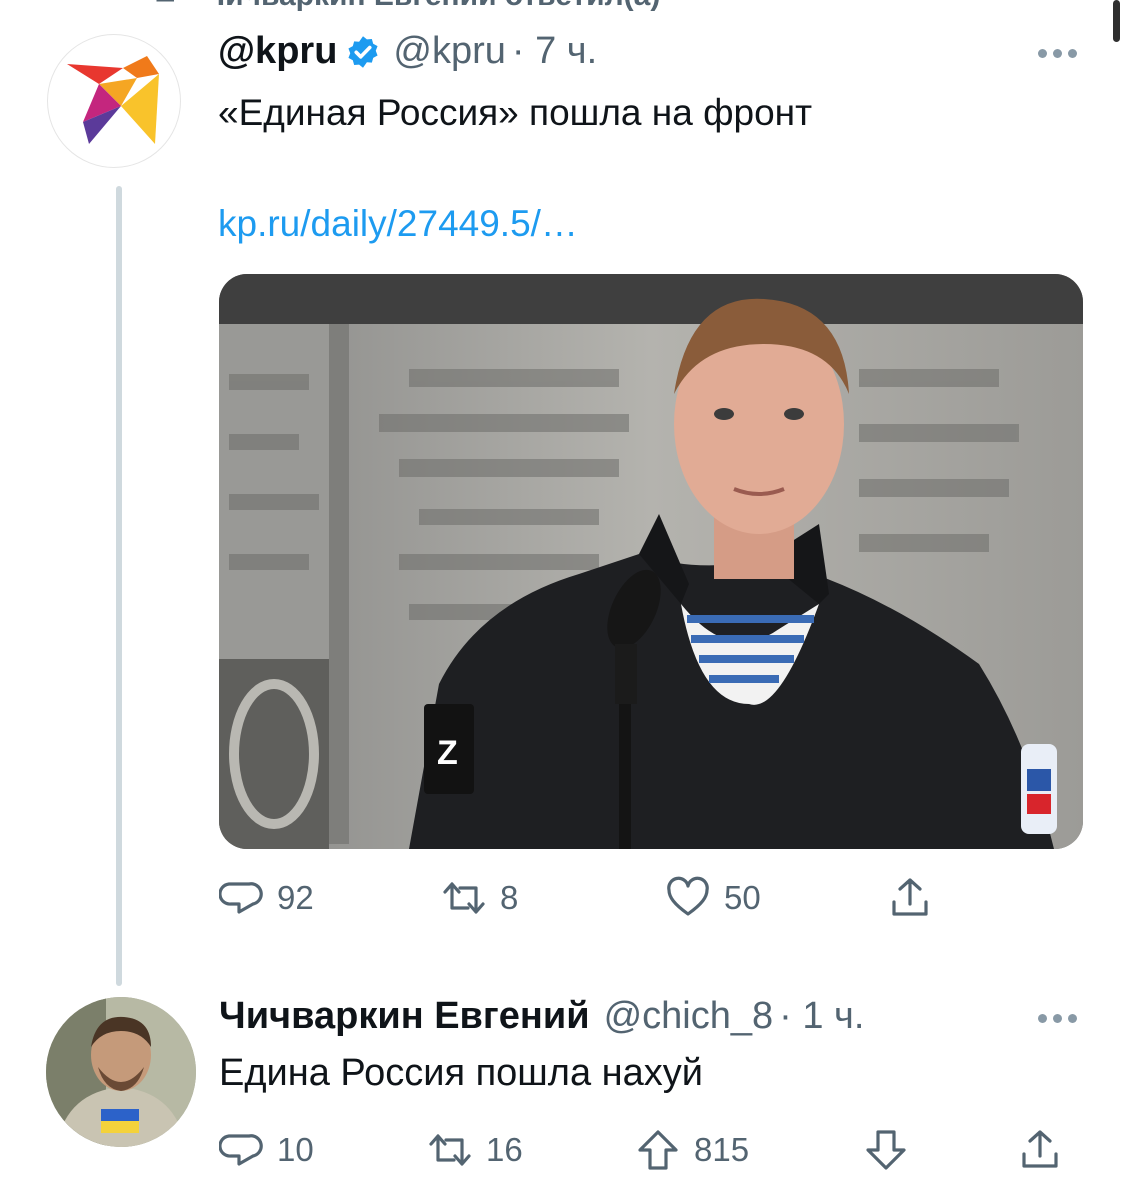 This screenshot has height=1200, width=1130. What do you see at coordinates (713, 898) in the screenshot?
I see `tweet-1-like-button: 50` at bounding box center [713, 898].